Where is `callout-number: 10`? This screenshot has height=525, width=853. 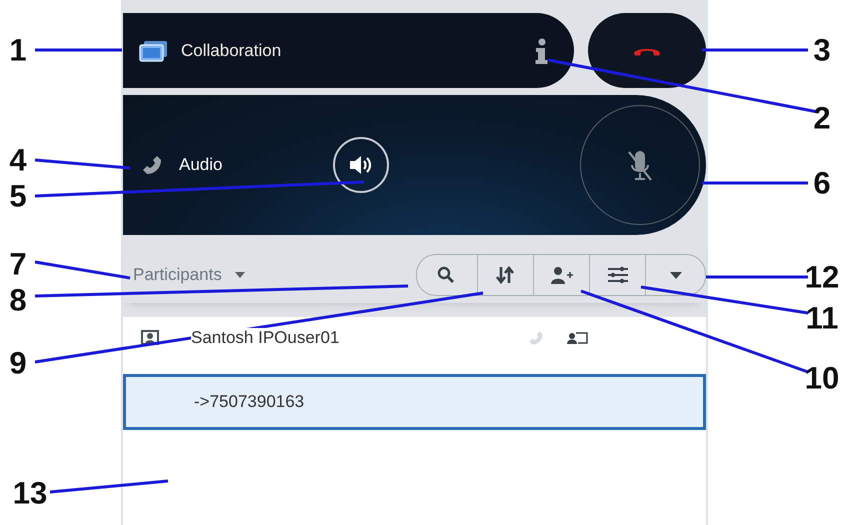 callout-number: 10 is located at coordinates (822, 378).